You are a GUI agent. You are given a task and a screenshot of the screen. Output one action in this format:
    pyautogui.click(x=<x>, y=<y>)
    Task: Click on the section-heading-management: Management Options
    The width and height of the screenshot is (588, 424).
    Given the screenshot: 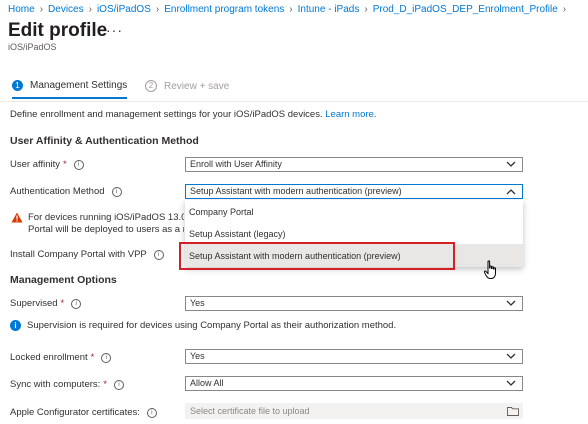 What is the action you would take?
    pyautogui.click(x=63, y=280)
    